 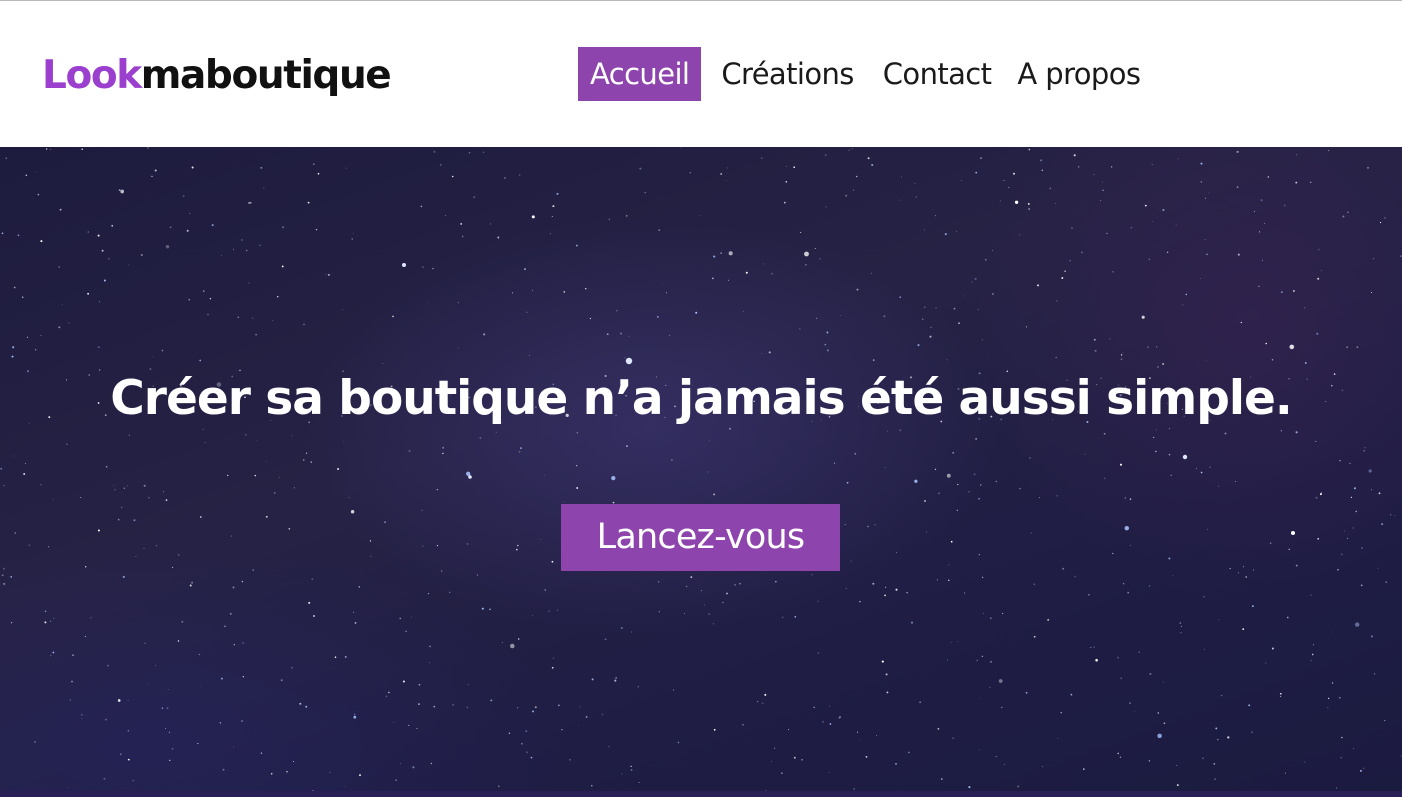 I want to click on nav-item-a-propos: A propos, so click(x=1079, y=74).